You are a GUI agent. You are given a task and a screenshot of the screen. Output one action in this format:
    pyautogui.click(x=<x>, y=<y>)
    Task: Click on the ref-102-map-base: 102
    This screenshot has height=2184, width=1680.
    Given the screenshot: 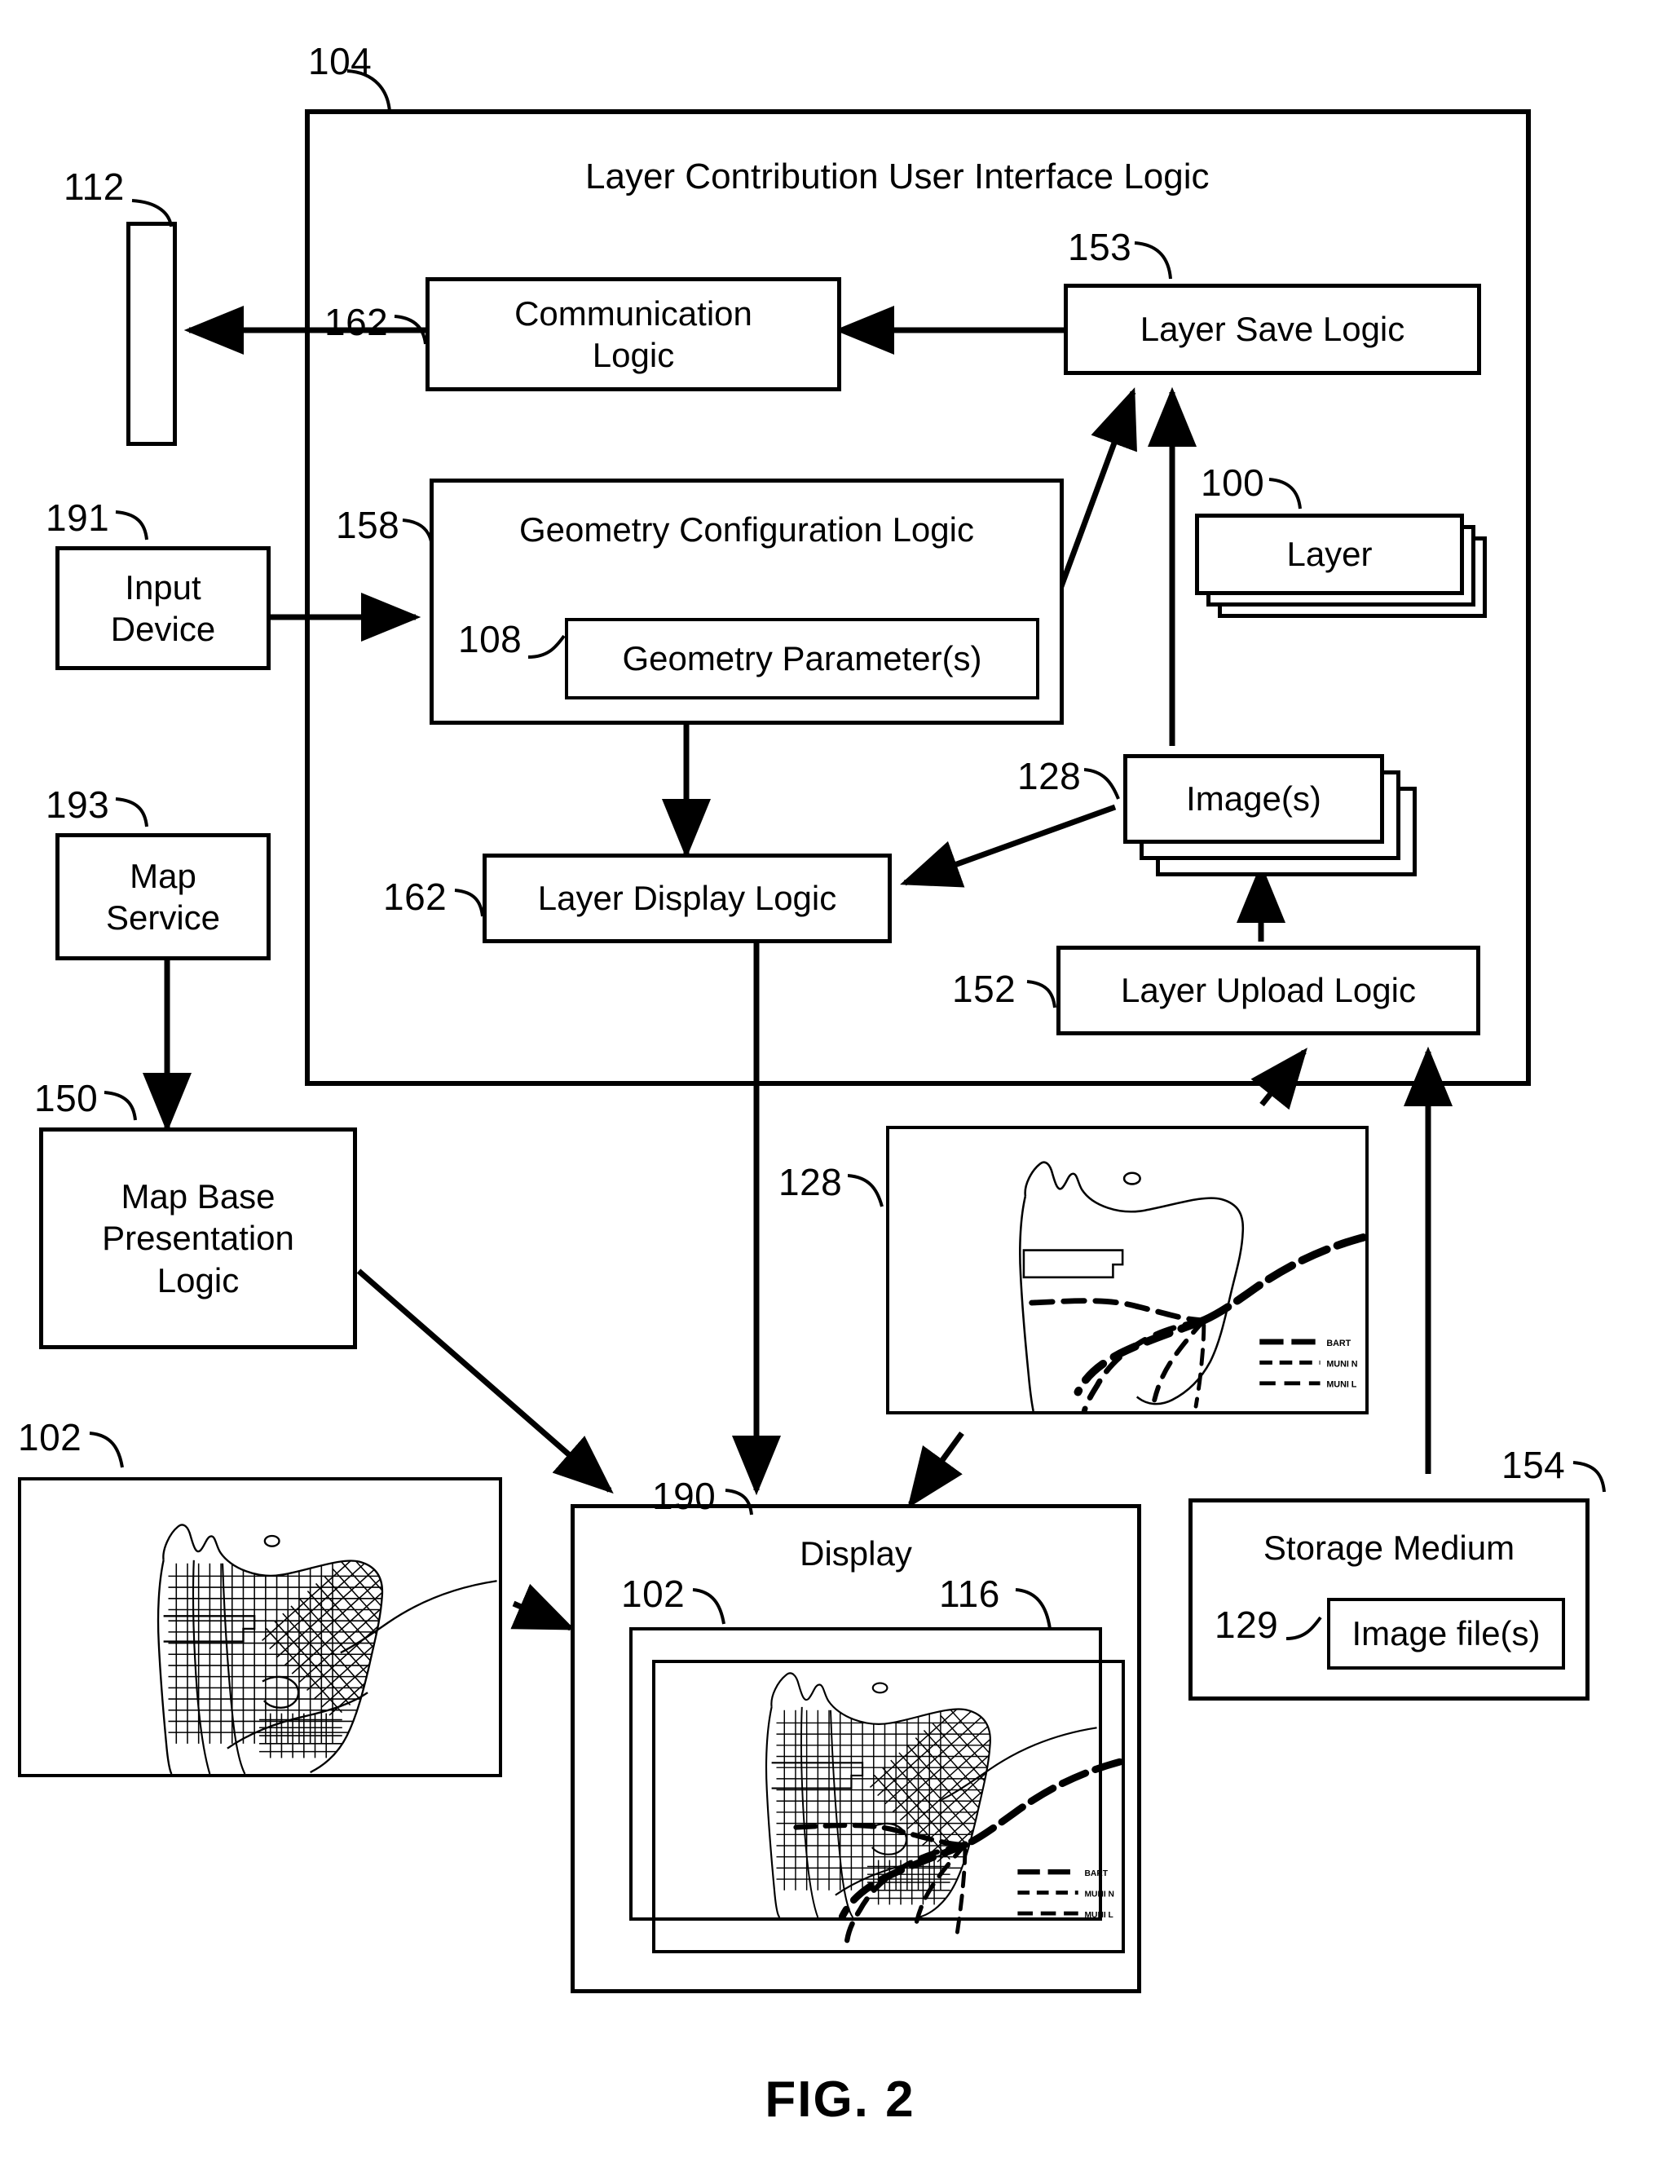 What is the action you would take?
    pyautogui.click(x=50, y=1437)
    